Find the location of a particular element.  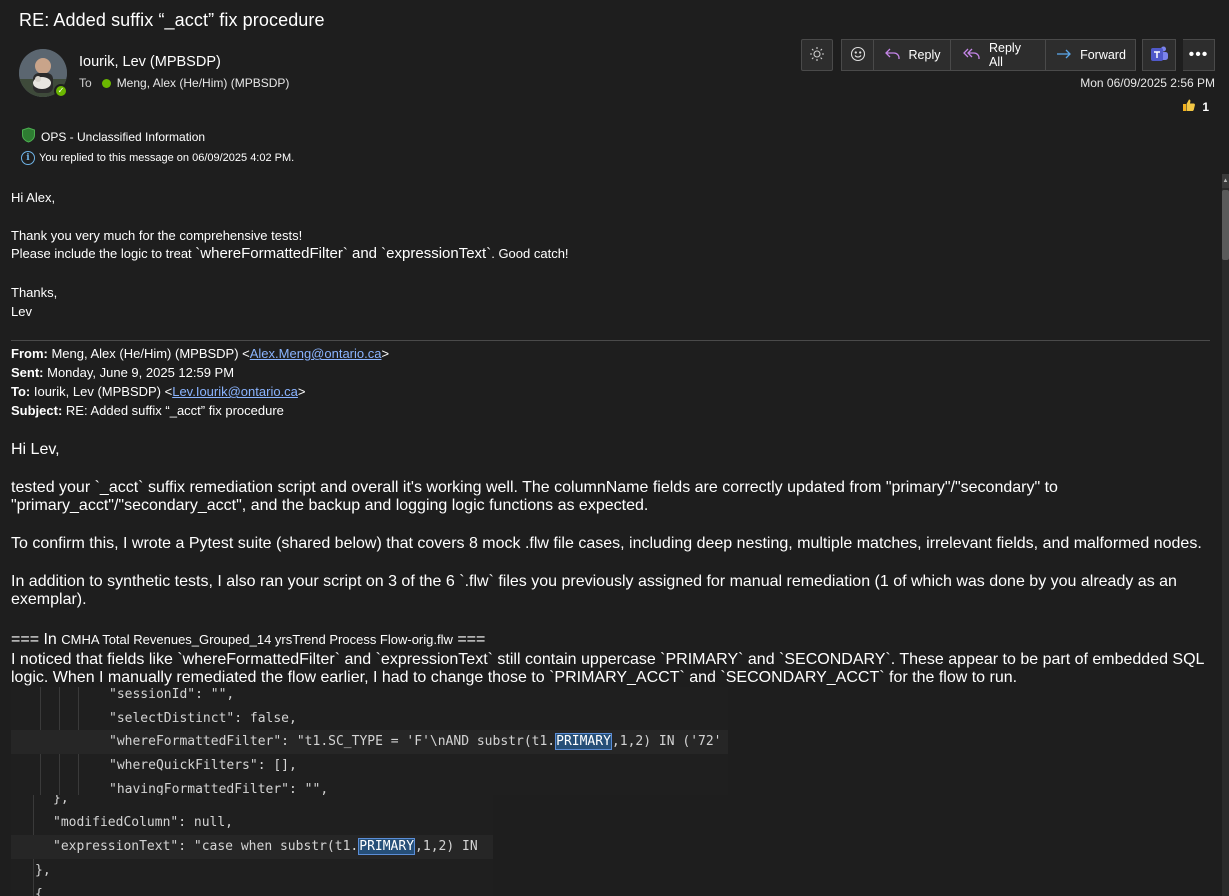

quoted-to-email-link: Lev.Iourik@ontario.ca is located at coordinates (235, 391).